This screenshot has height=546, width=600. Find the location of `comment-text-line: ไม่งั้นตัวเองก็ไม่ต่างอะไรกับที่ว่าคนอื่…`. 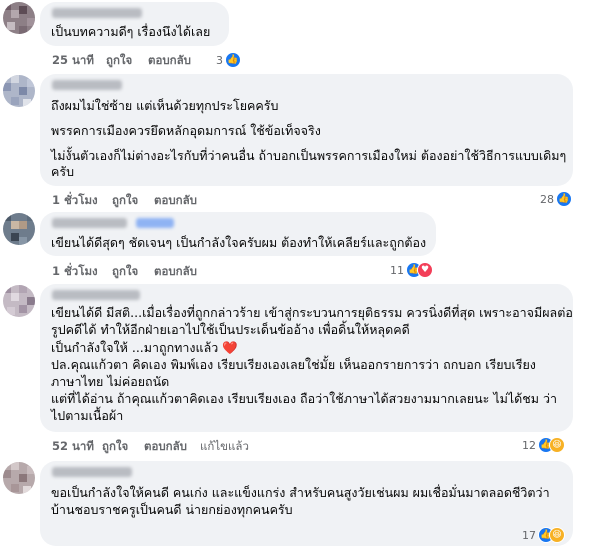

comment-text-line: ไม่งั้นตัวเองก็ไม่ต่างอะไรกับที่ว่าคนอื่… is located at coordinates (309, 155).